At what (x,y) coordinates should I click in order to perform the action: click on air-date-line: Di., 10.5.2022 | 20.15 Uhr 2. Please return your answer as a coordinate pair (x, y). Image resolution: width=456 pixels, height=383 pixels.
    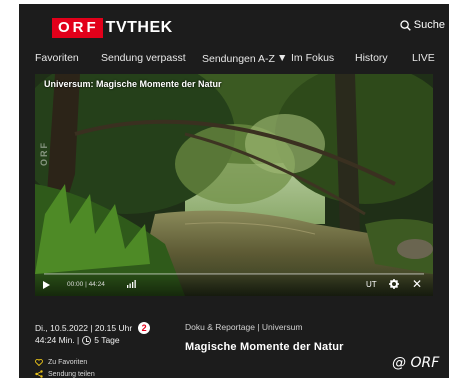
    Looking at the image, I should click on (93, 328).